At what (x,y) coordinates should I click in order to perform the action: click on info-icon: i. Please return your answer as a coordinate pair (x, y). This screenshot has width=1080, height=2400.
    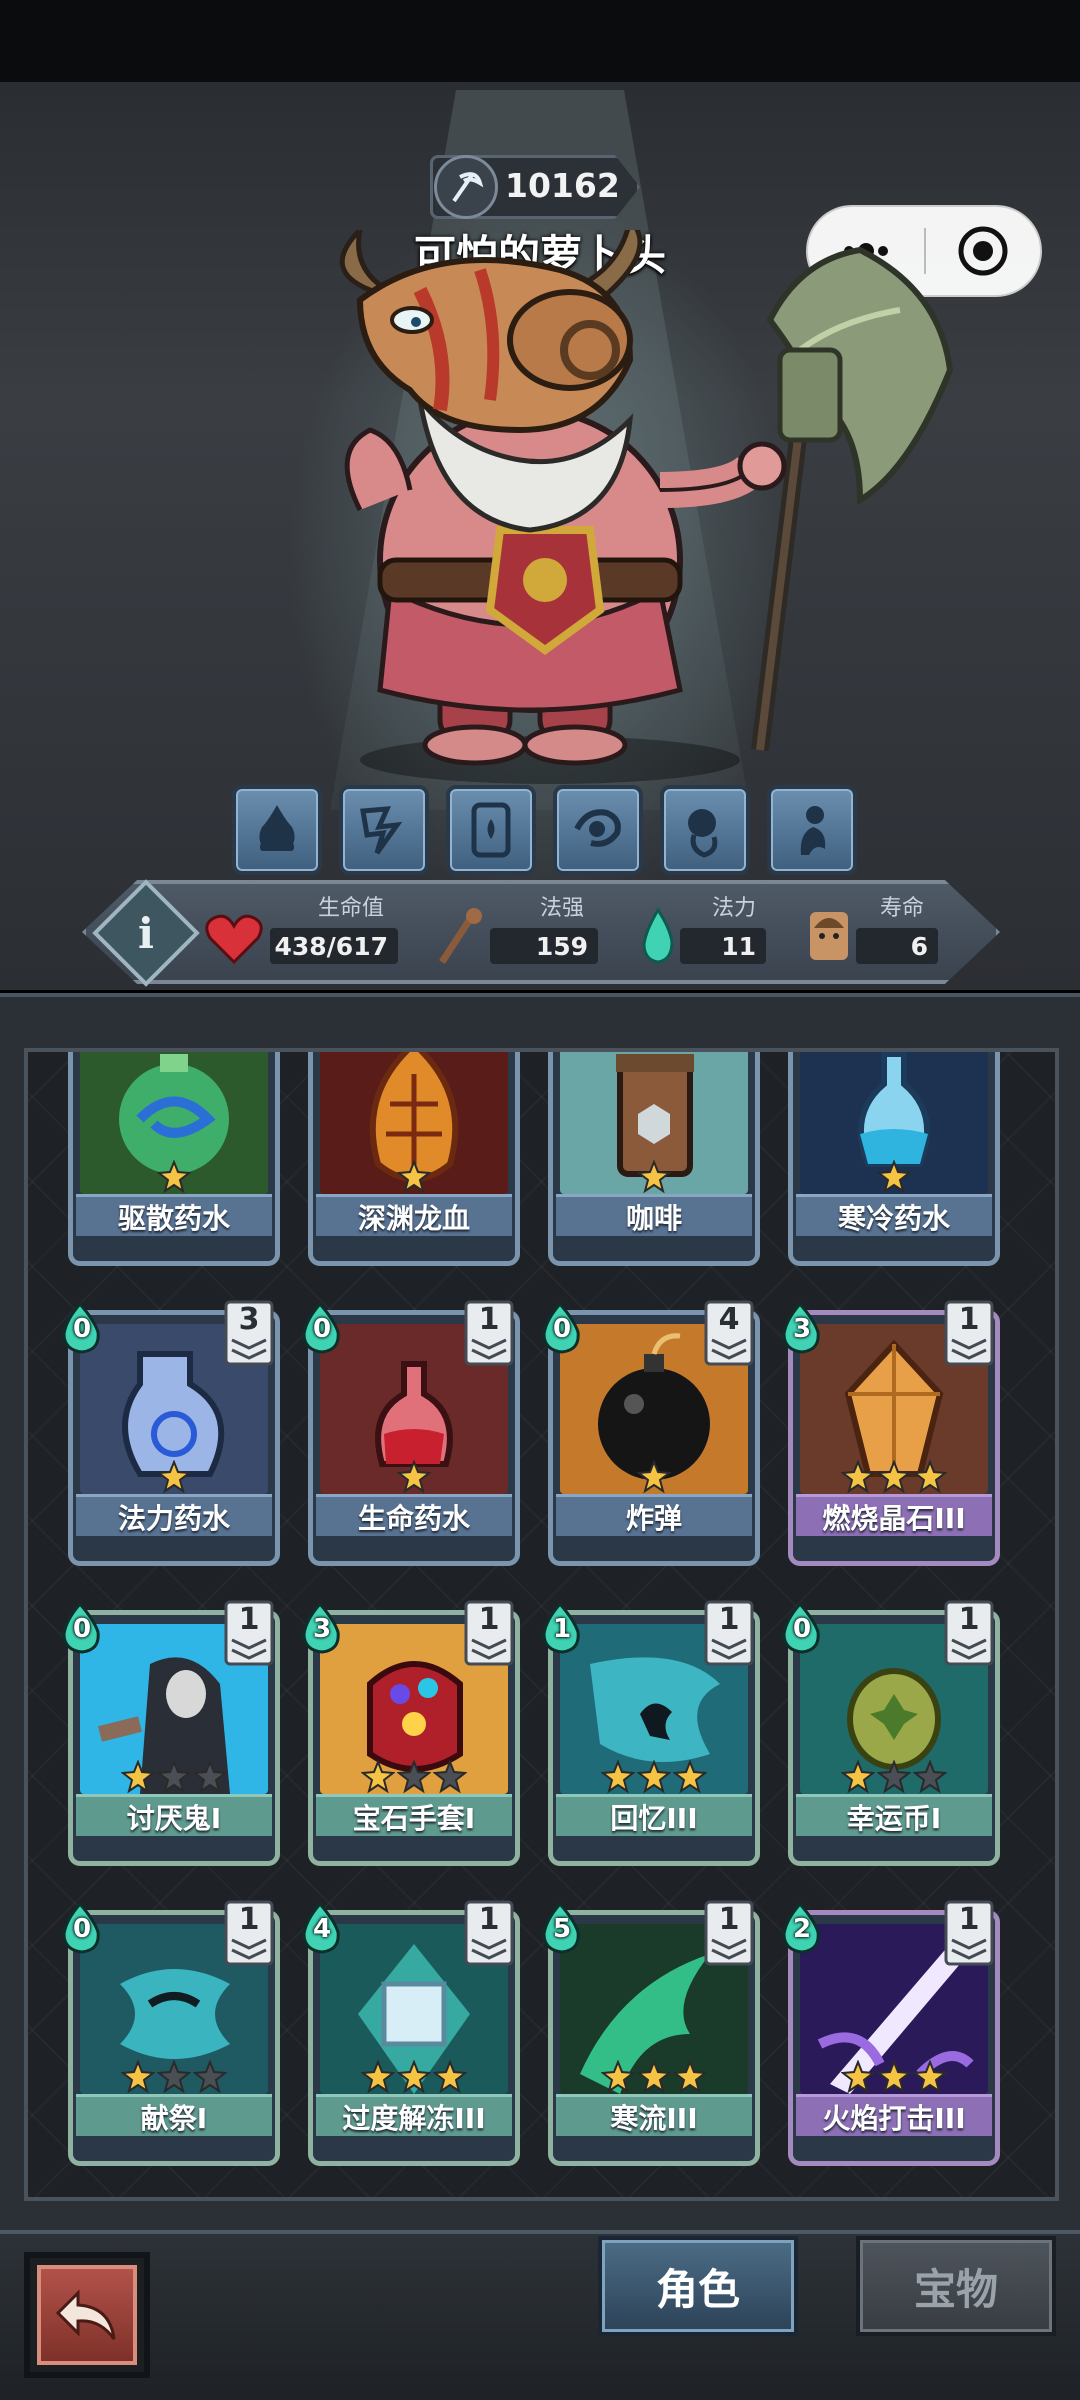
    Looking at the image, I should click on (146, 933).